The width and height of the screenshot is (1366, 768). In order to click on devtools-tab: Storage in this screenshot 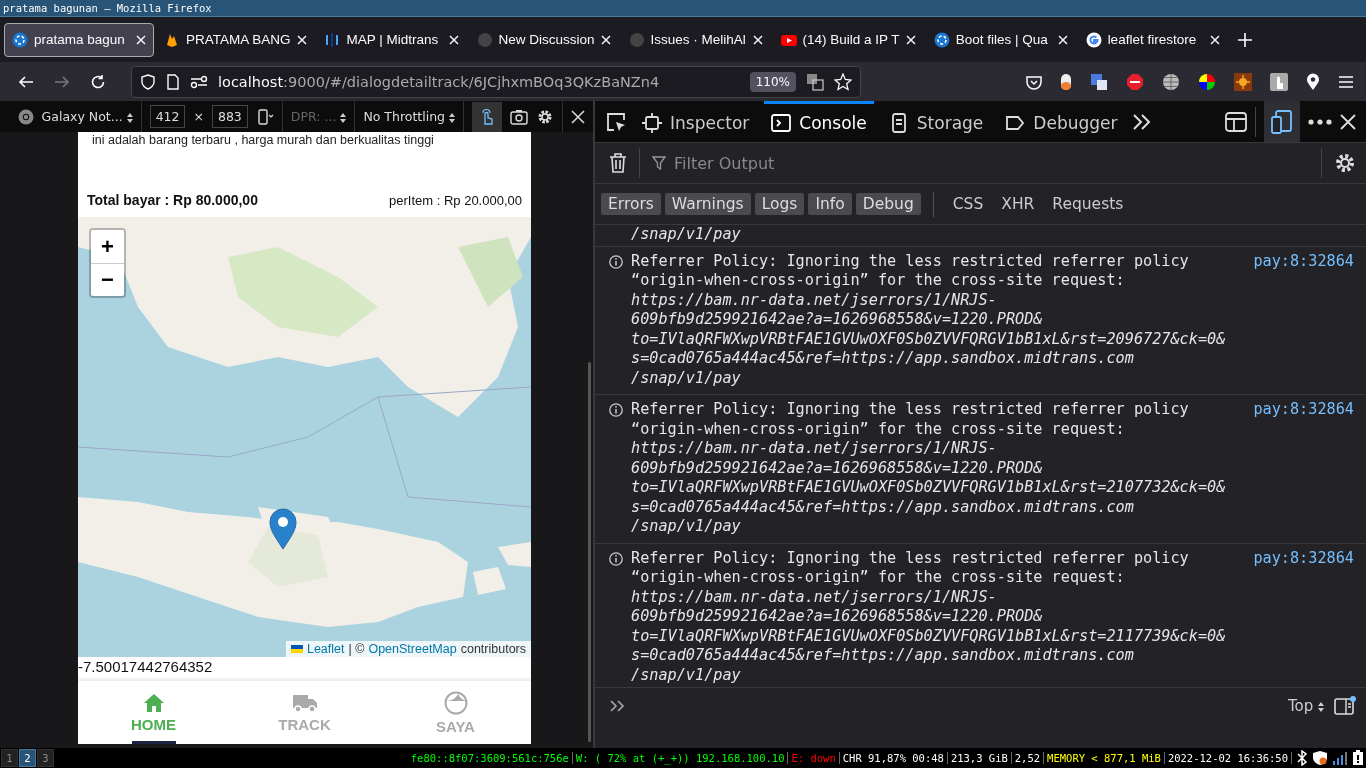, I will do `click(936, 121)`.